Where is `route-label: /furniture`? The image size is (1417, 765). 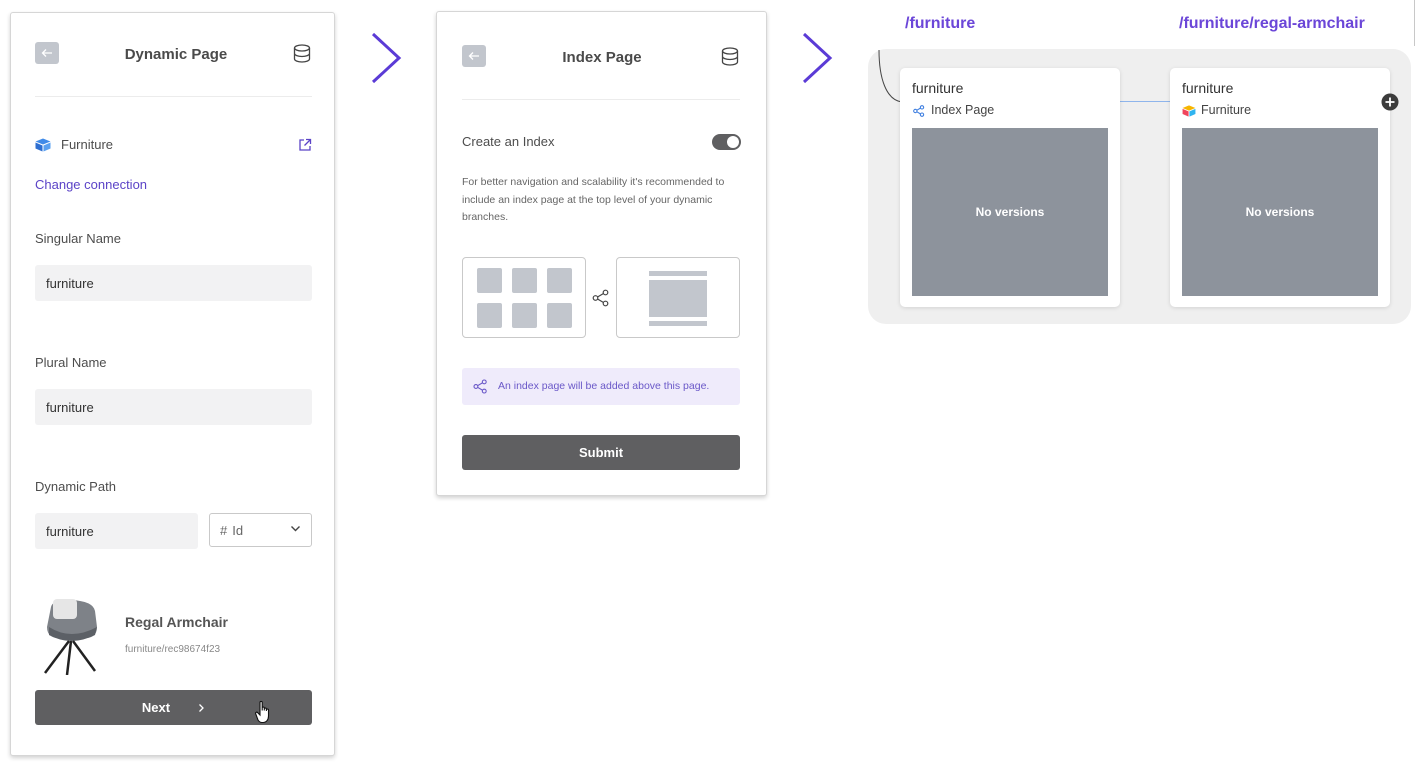 route-label: /furniture is located at coordinates (940, 23).